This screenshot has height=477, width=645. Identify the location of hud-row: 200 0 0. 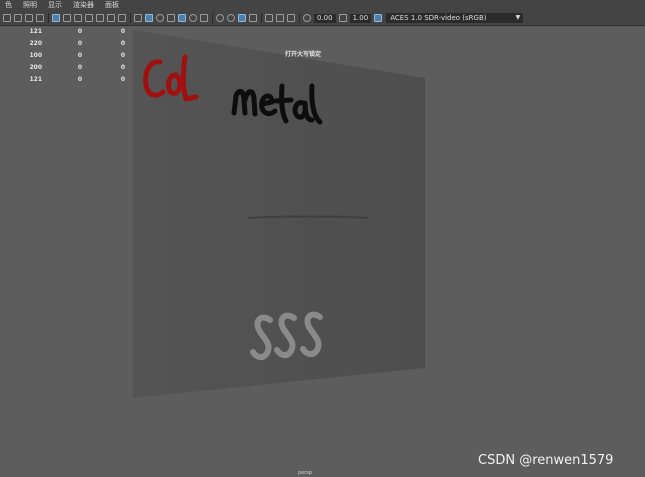
(72, 68).